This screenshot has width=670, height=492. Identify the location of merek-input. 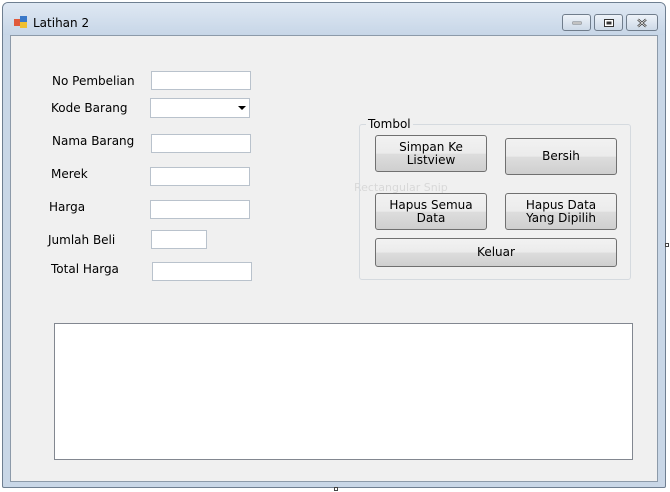
(200, 176).